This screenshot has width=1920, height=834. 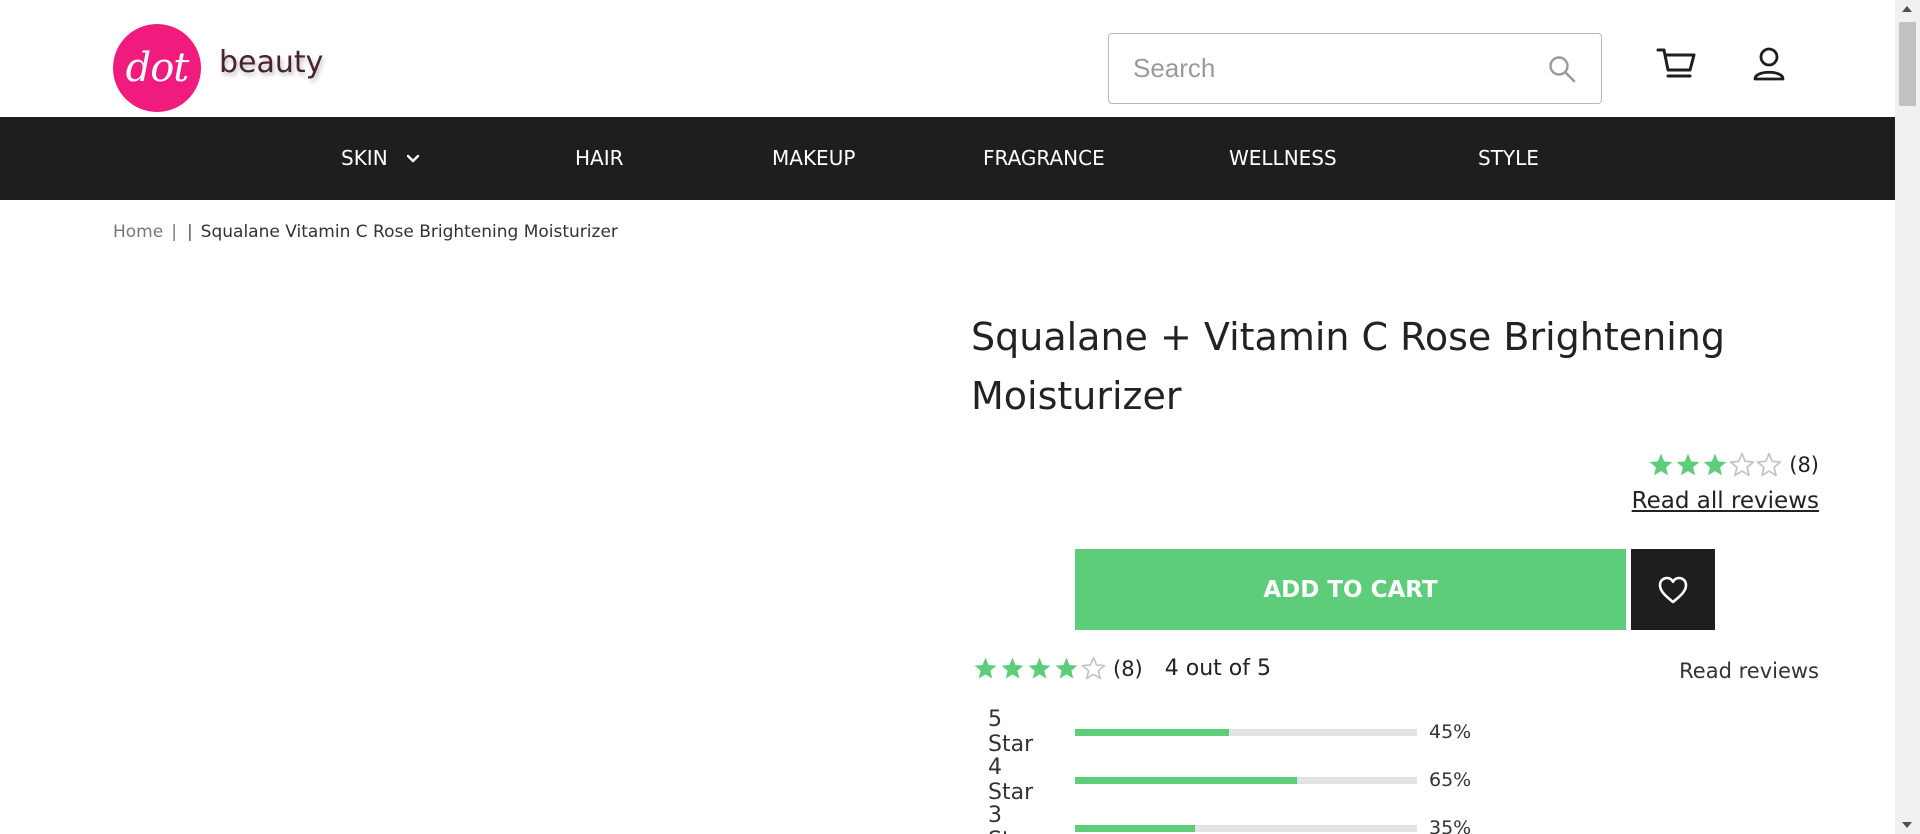 I want to click on search-box, so click(x=1355, y=68).